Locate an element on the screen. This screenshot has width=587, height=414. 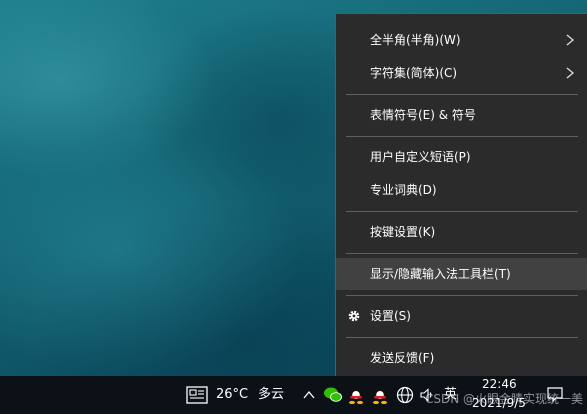
menu-item-label: 按键设置(K) is located at coordinates (403, 232).